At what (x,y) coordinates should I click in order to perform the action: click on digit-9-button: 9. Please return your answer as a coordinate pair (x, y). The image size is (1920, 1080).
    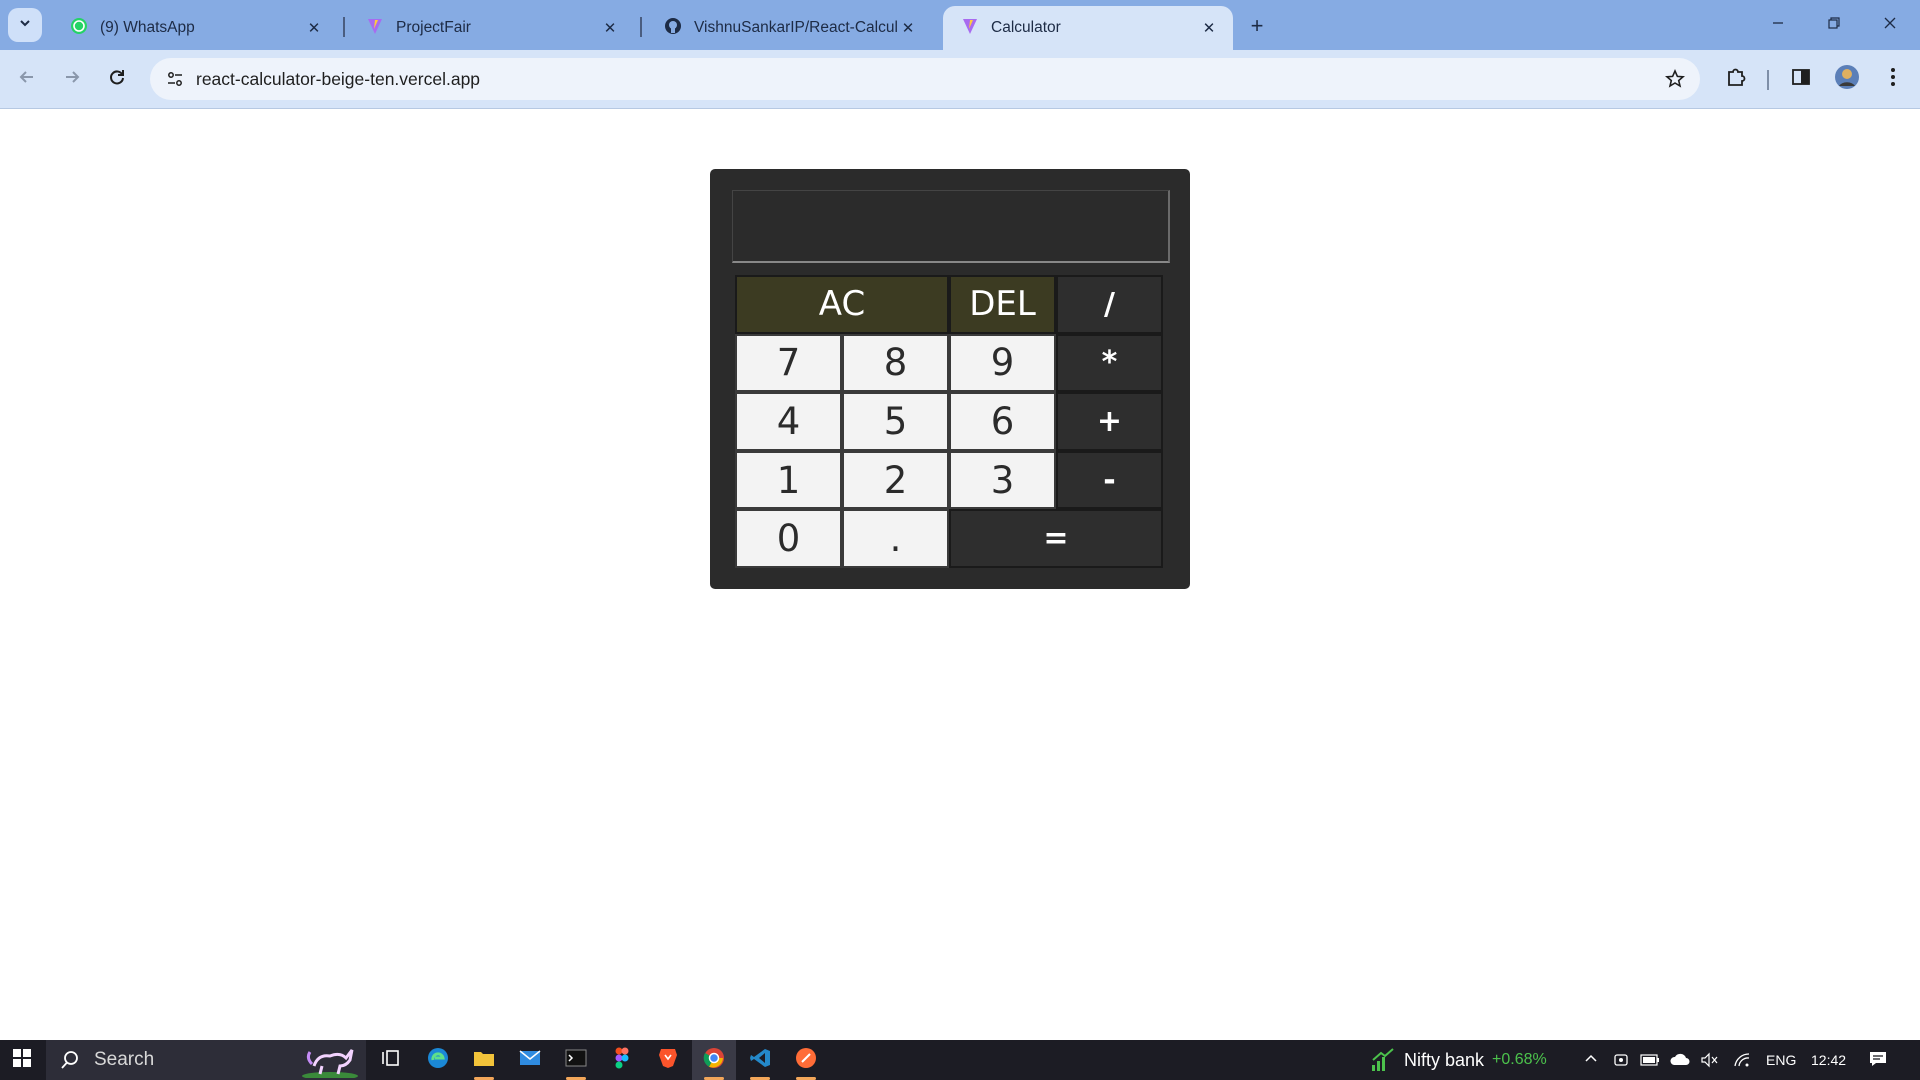
    Looking at the image, I should click on (1002, 363).